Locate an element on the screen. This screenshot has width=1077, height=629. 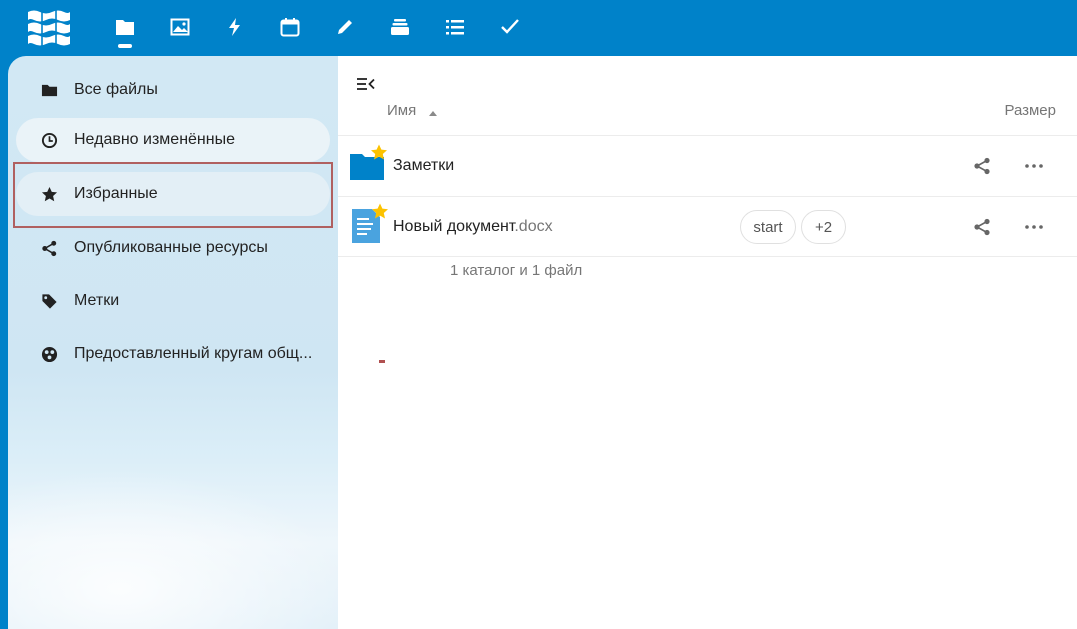
tag-pill: start is located at coordinates (768, 227).